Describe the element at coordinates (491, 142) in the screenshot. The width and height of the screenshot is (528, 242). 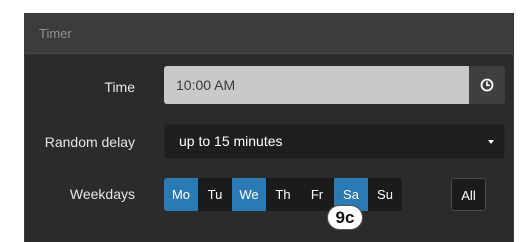
I see `caret-down-icon` at that location.